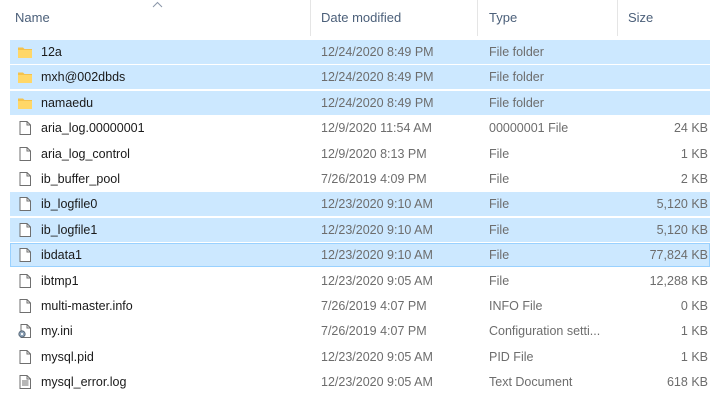 The height and width of the screenshot is (400, 725). I want to click on file-name: mysql.pid, so click(67, 356).